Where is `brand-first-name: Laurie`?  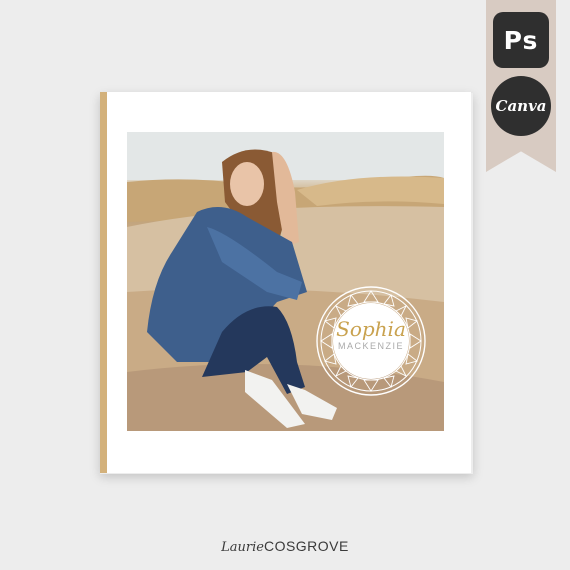 brand-first-name: Laurie is located at coordinates (242, 547).